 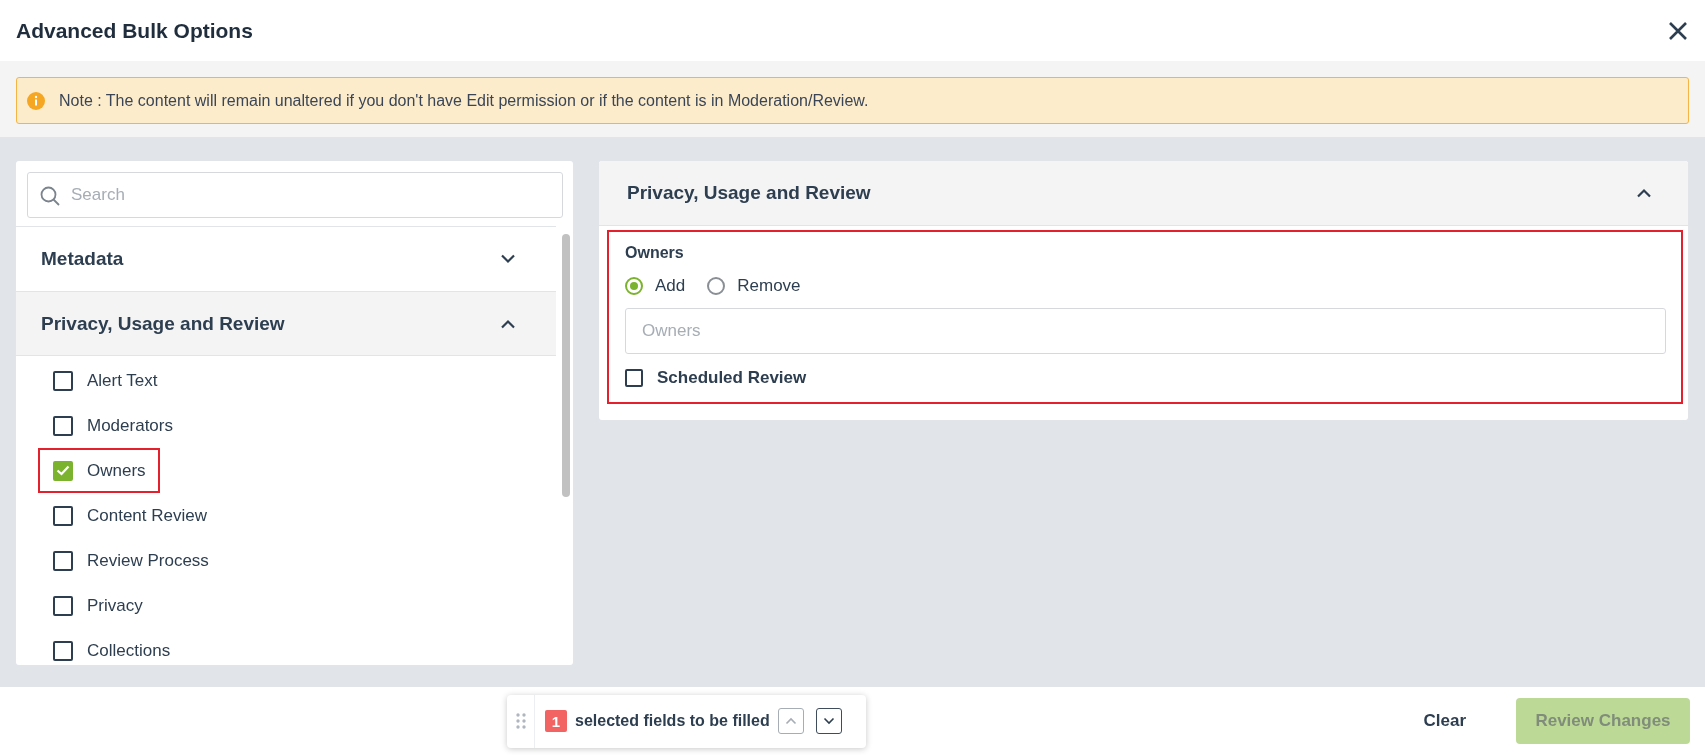 What do you see at coordinates (769, 286) in the screenshot?
I see `radio-label: Remove` at bounding box center [769, 286].